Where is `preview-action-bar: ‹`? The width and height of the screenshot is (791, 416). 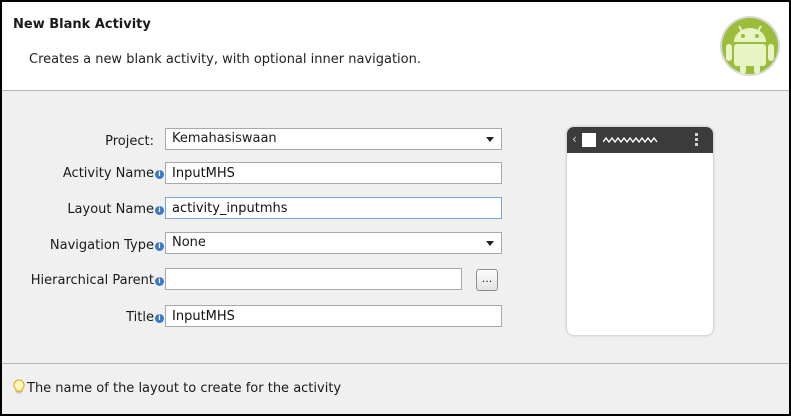 preview-action-bar: ‹ is located at coordinates (640, 140).